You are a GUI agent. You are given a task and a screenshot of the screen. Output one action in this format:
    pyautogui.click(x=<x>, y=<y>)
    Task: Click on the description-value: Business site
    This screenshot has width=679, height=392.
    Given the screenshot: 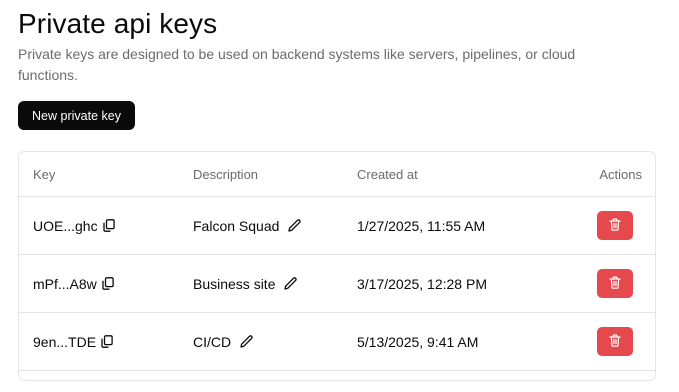 What is the action you would take?
    pyautogui.click(x=234, y=283)
    